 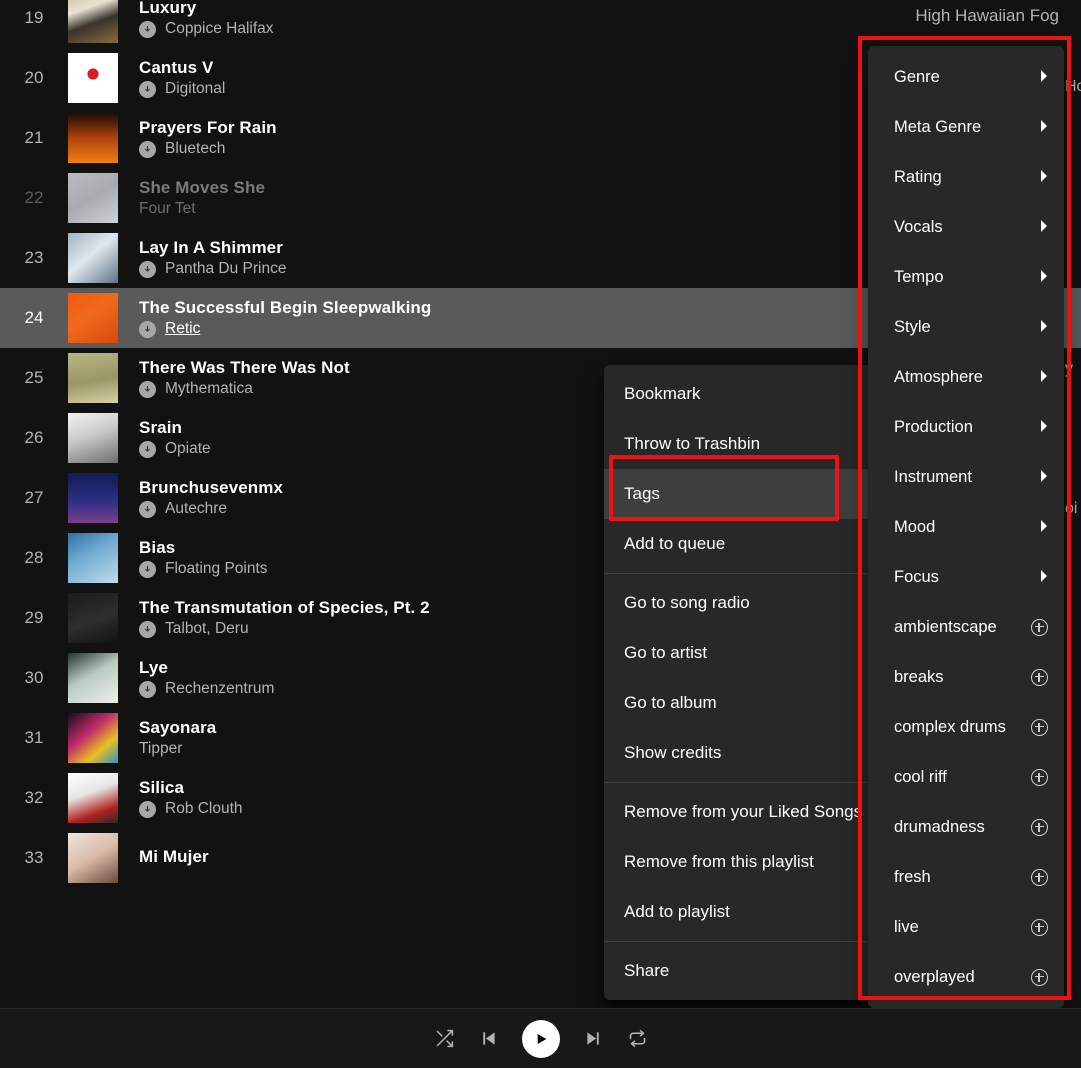 I want to click on track-meta: Bias Floating Points, so click(x=203, y=558).